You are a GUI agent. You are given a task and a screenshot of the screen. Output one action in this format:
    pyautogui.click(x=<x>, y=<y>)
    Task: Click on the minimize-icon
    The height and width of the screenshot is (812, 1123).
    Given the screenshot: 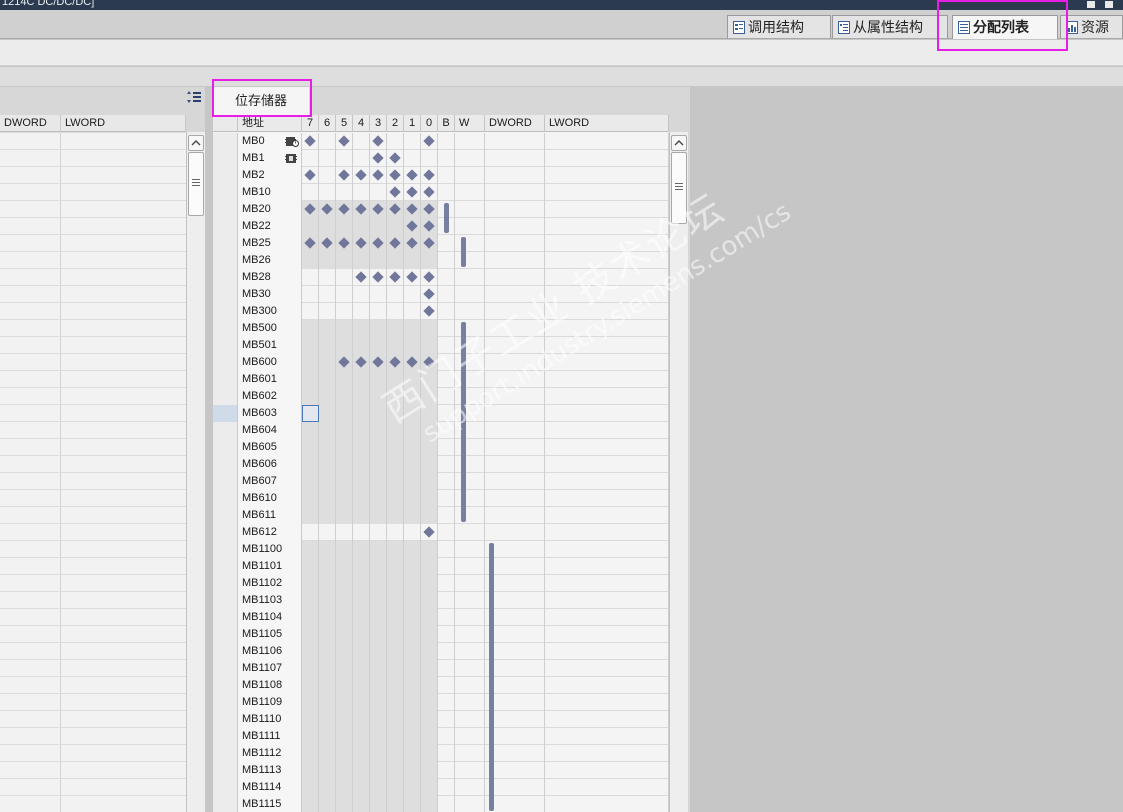 What is the action you would take?
    pyautogui.click(x=1091, y=4)
    